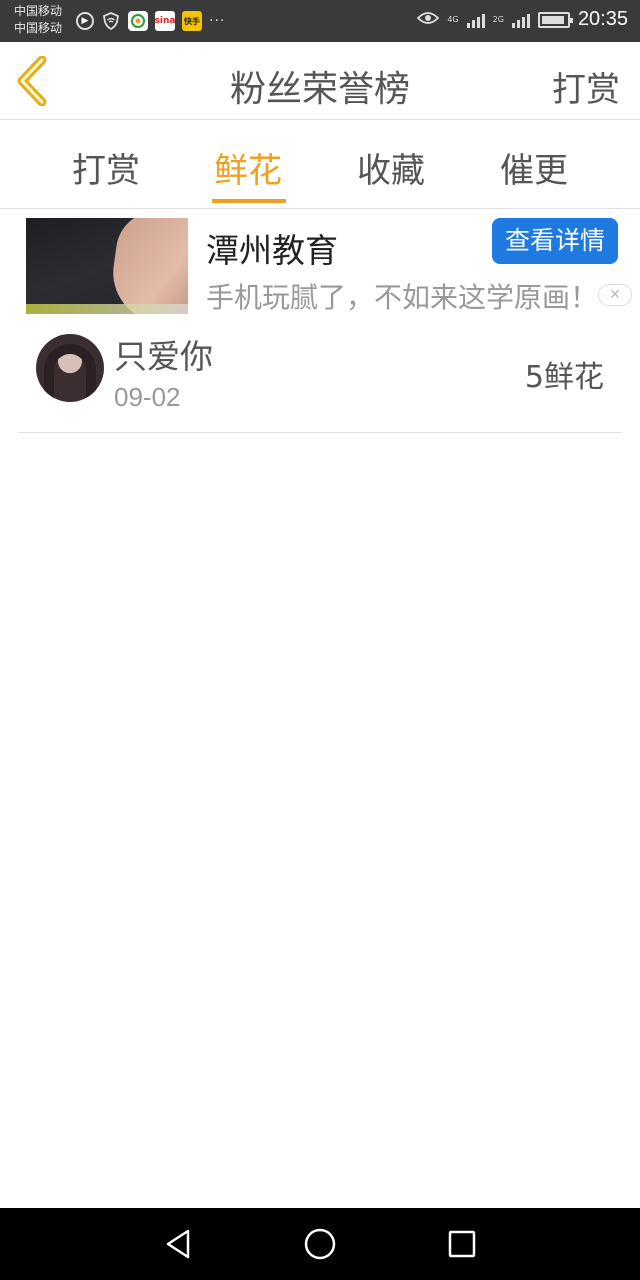  What do you see at coordinates (320, 165) in the screenshot?
I see `tab-bar: 打赏 鲜花 收藏 催更` at bounding box center [320, 165].